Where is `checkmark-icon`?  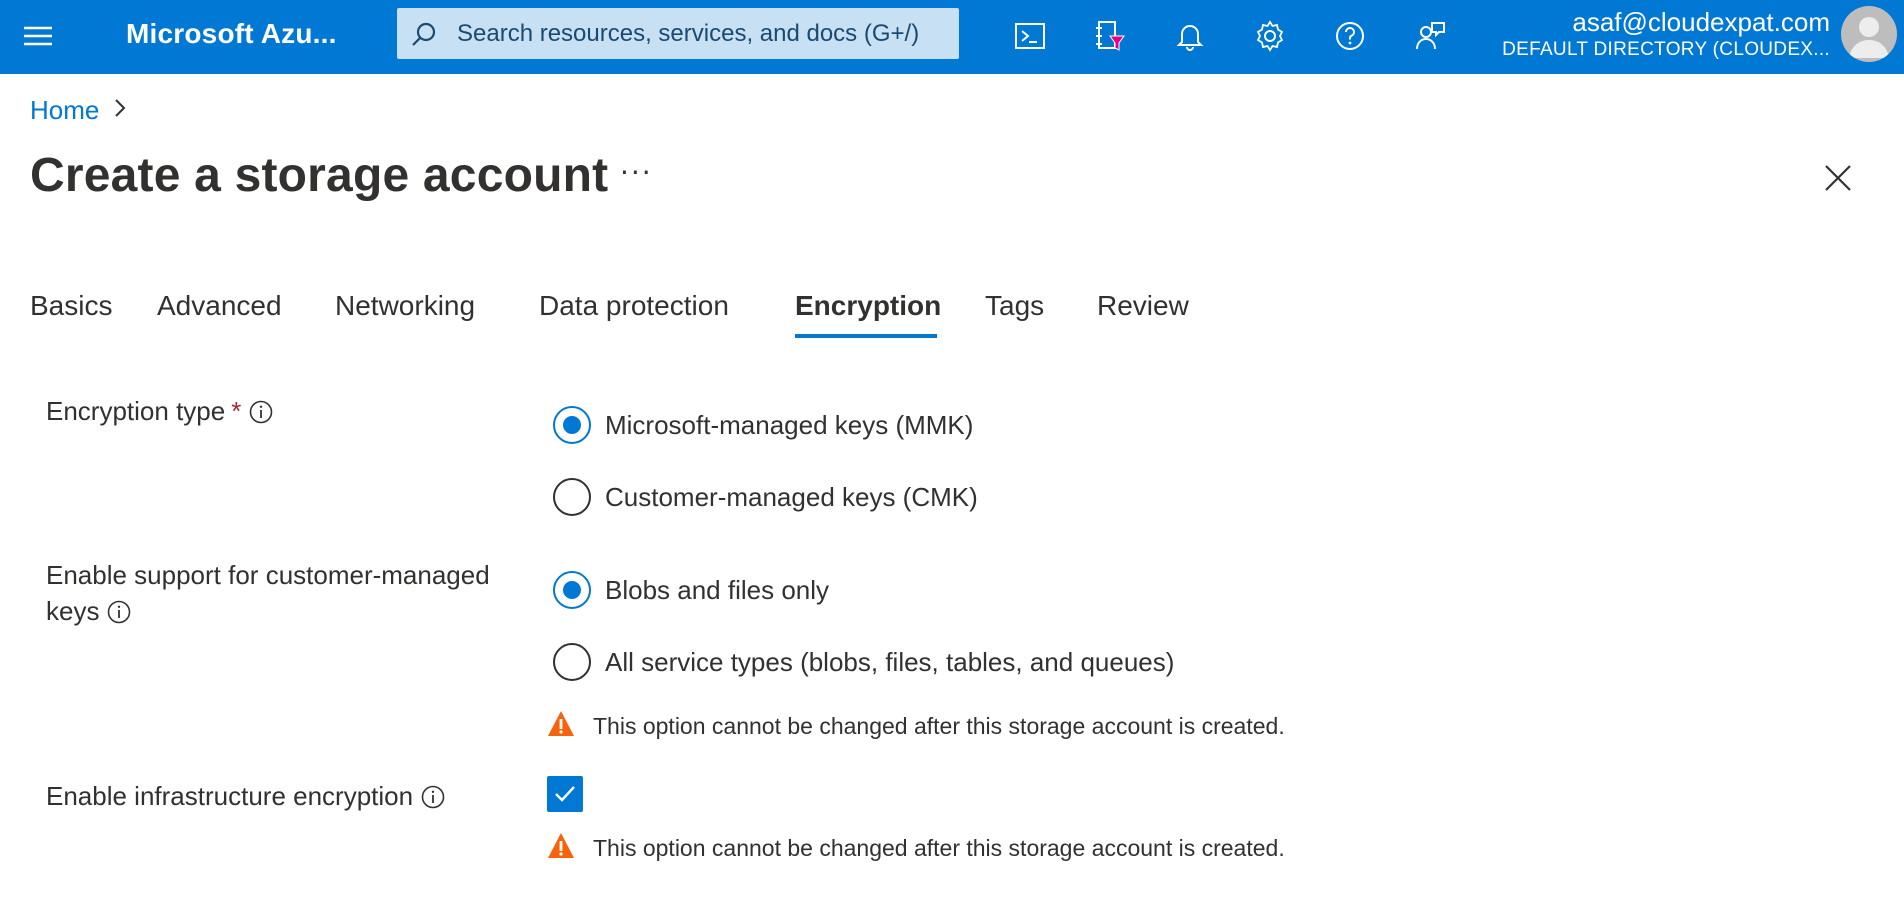 checkmark-icon is located at coordinates (565, 801).